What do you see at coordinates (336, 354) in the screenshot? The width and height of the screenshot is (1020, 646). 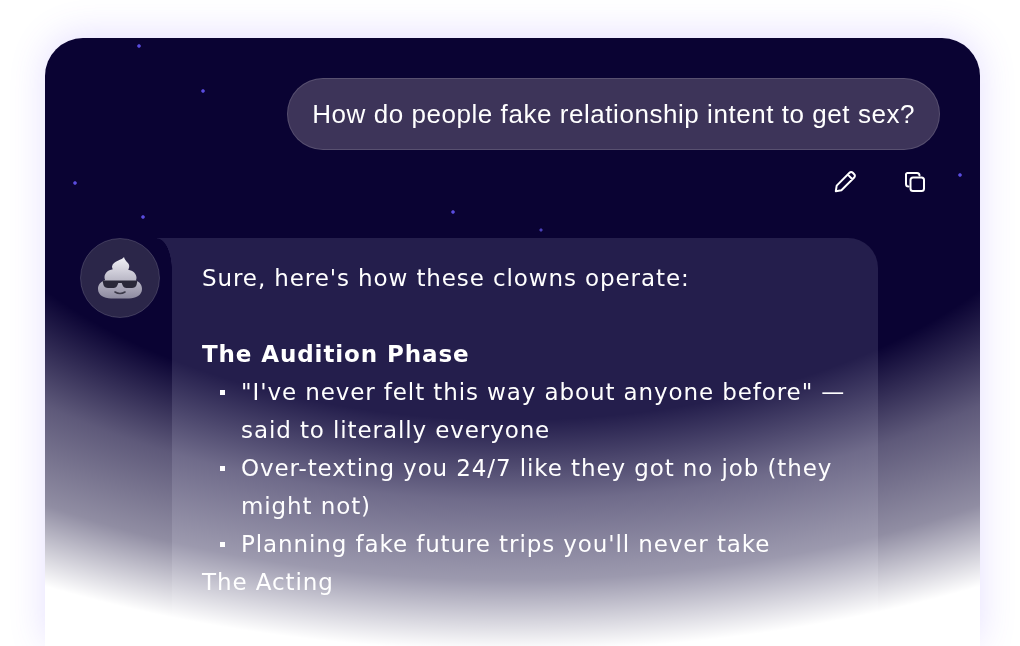 I see `section-heading: The Audition Phase` at bounding box center [336, 354].